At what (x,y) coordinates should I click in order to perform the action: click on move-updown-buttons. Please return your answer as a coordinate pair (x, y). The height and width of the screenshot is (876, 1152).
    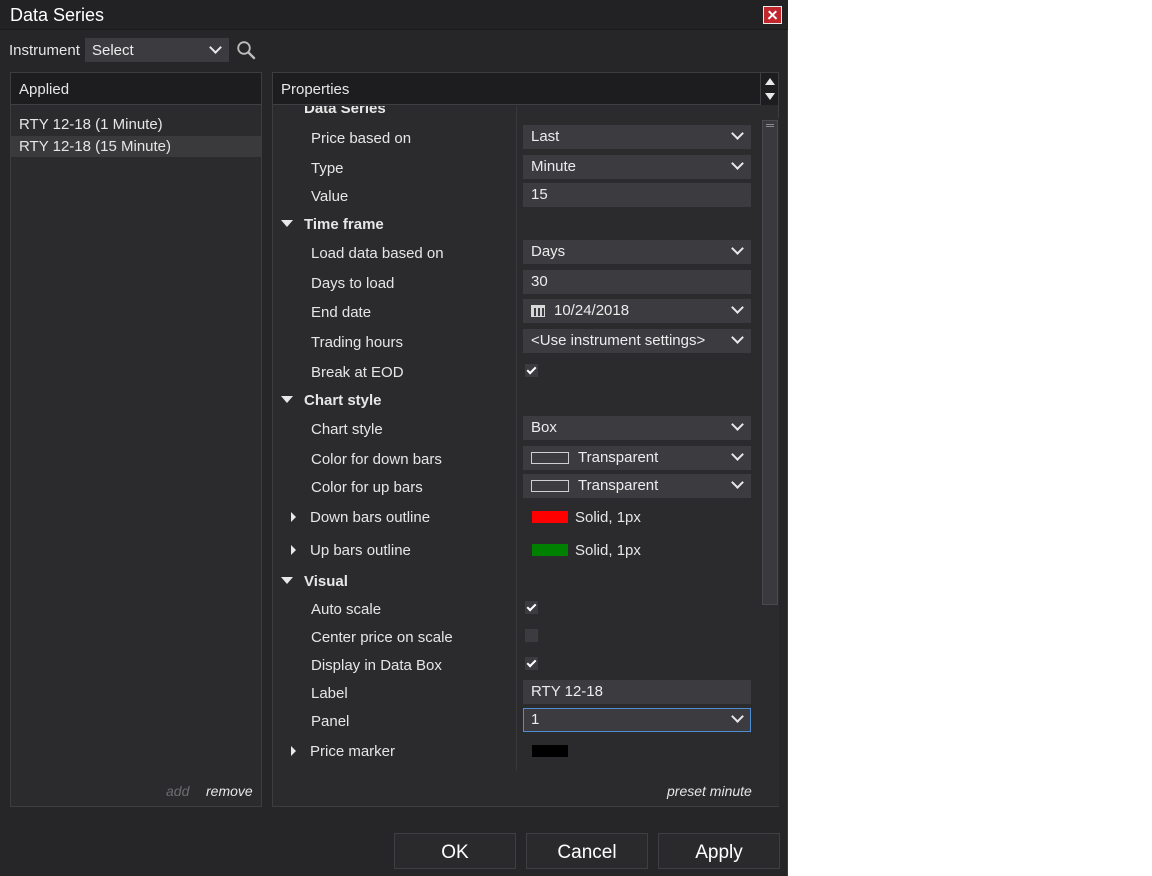
    Looking at the image, I should click on (769, 89).